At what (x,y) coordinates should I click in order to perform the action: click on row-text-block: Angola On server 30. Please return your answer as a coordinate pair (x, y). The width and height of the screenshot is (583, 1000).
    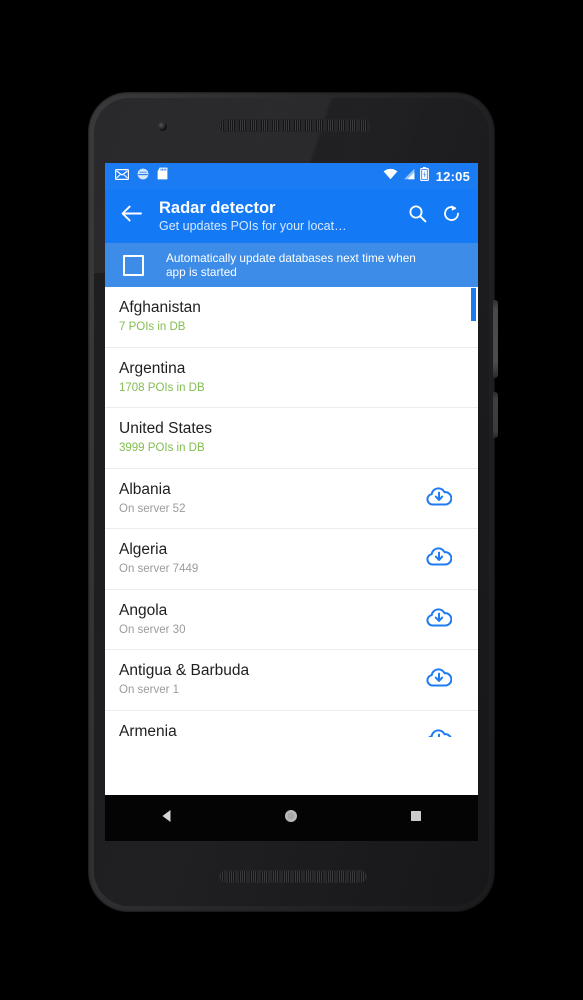
    Looking at the image, I should click on (271, 619).